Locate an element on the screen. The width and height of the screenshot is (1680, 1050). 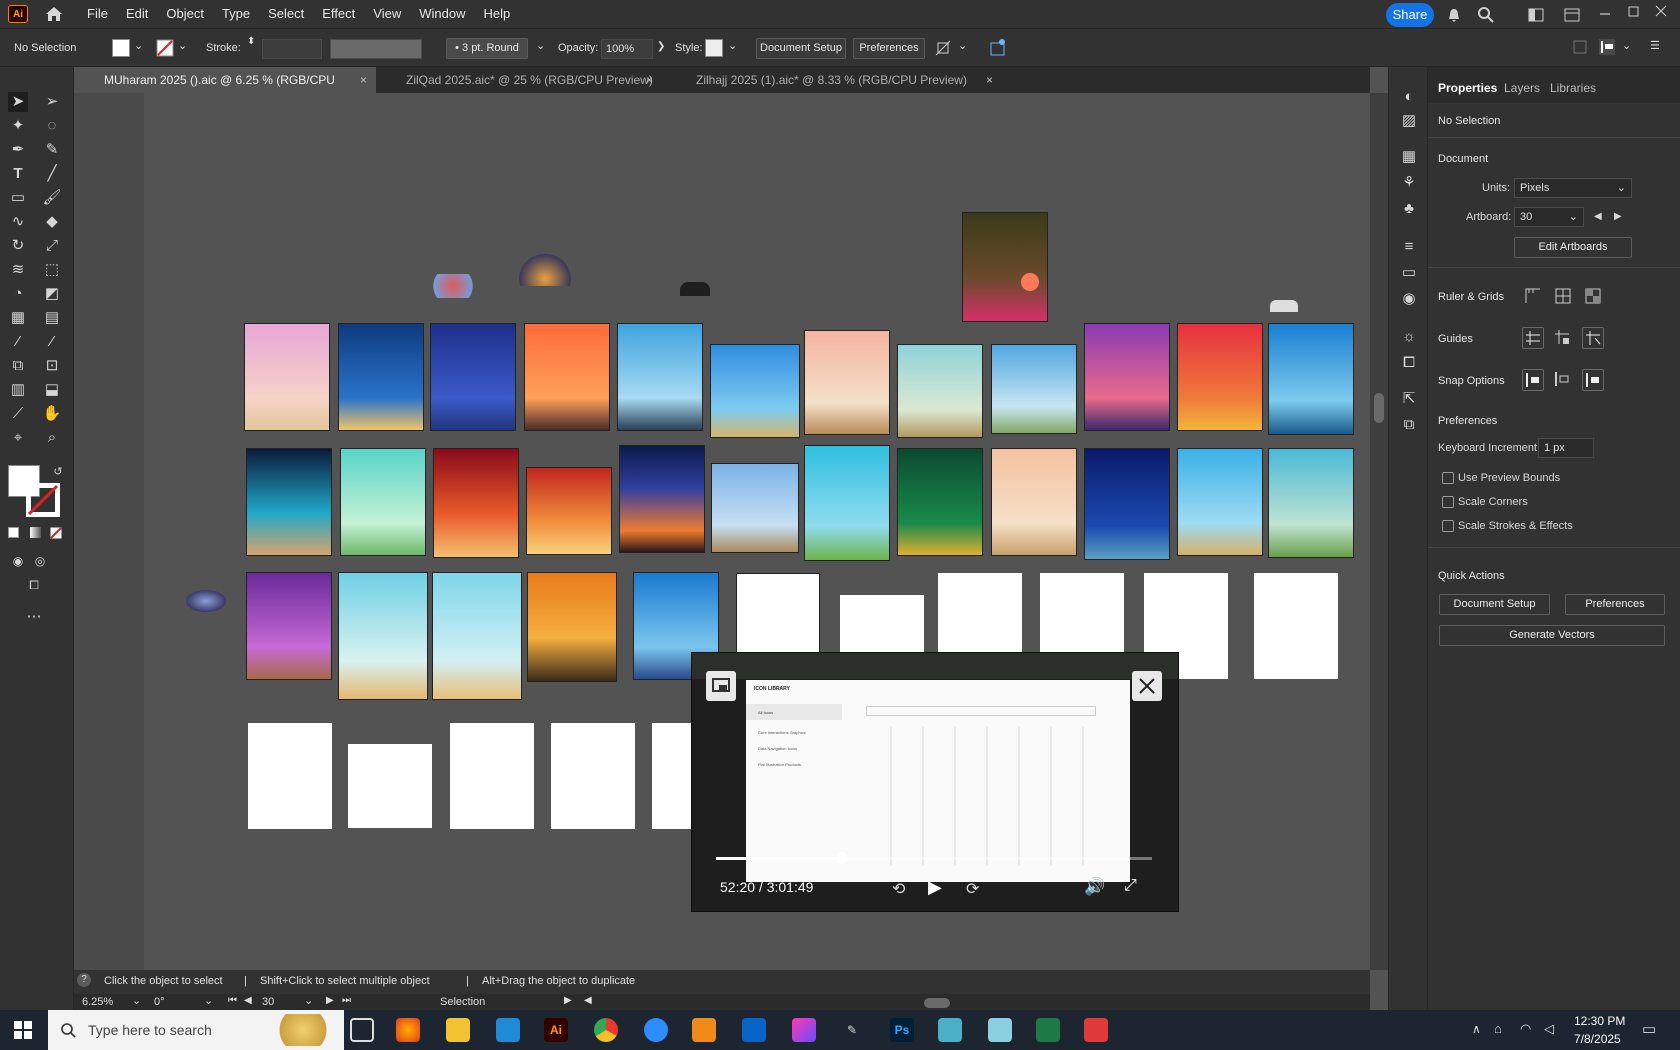
stroke-panel-icon: ≡ is located at coordinates (1409, 247).